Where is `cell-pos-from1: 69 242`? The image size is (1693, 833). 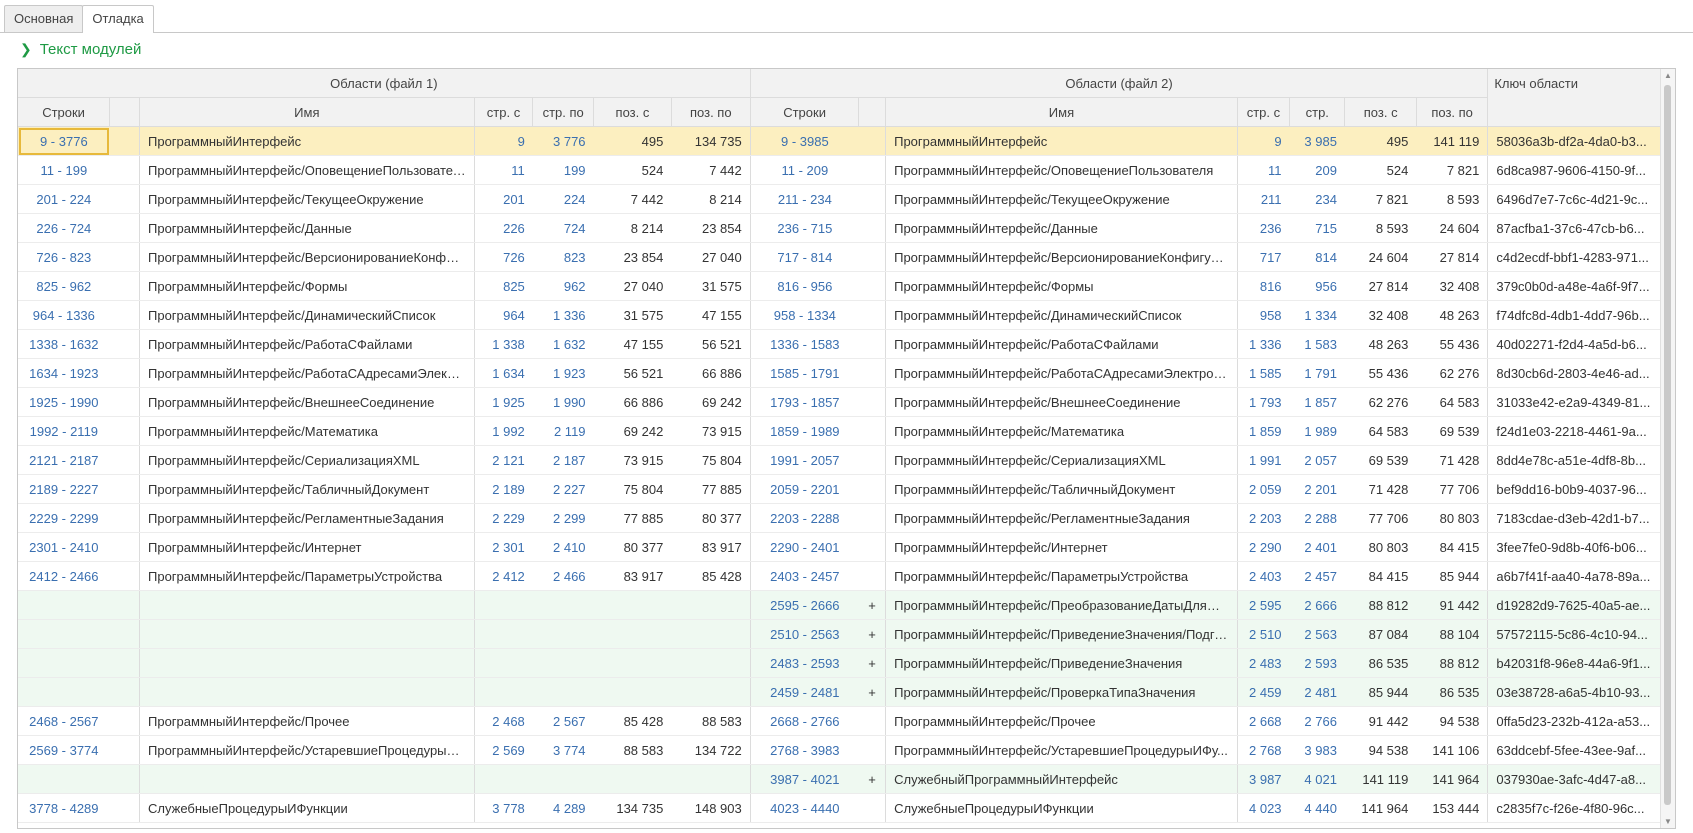 cell-pos-from1: 69 242 is located at coordinates (632, 431).